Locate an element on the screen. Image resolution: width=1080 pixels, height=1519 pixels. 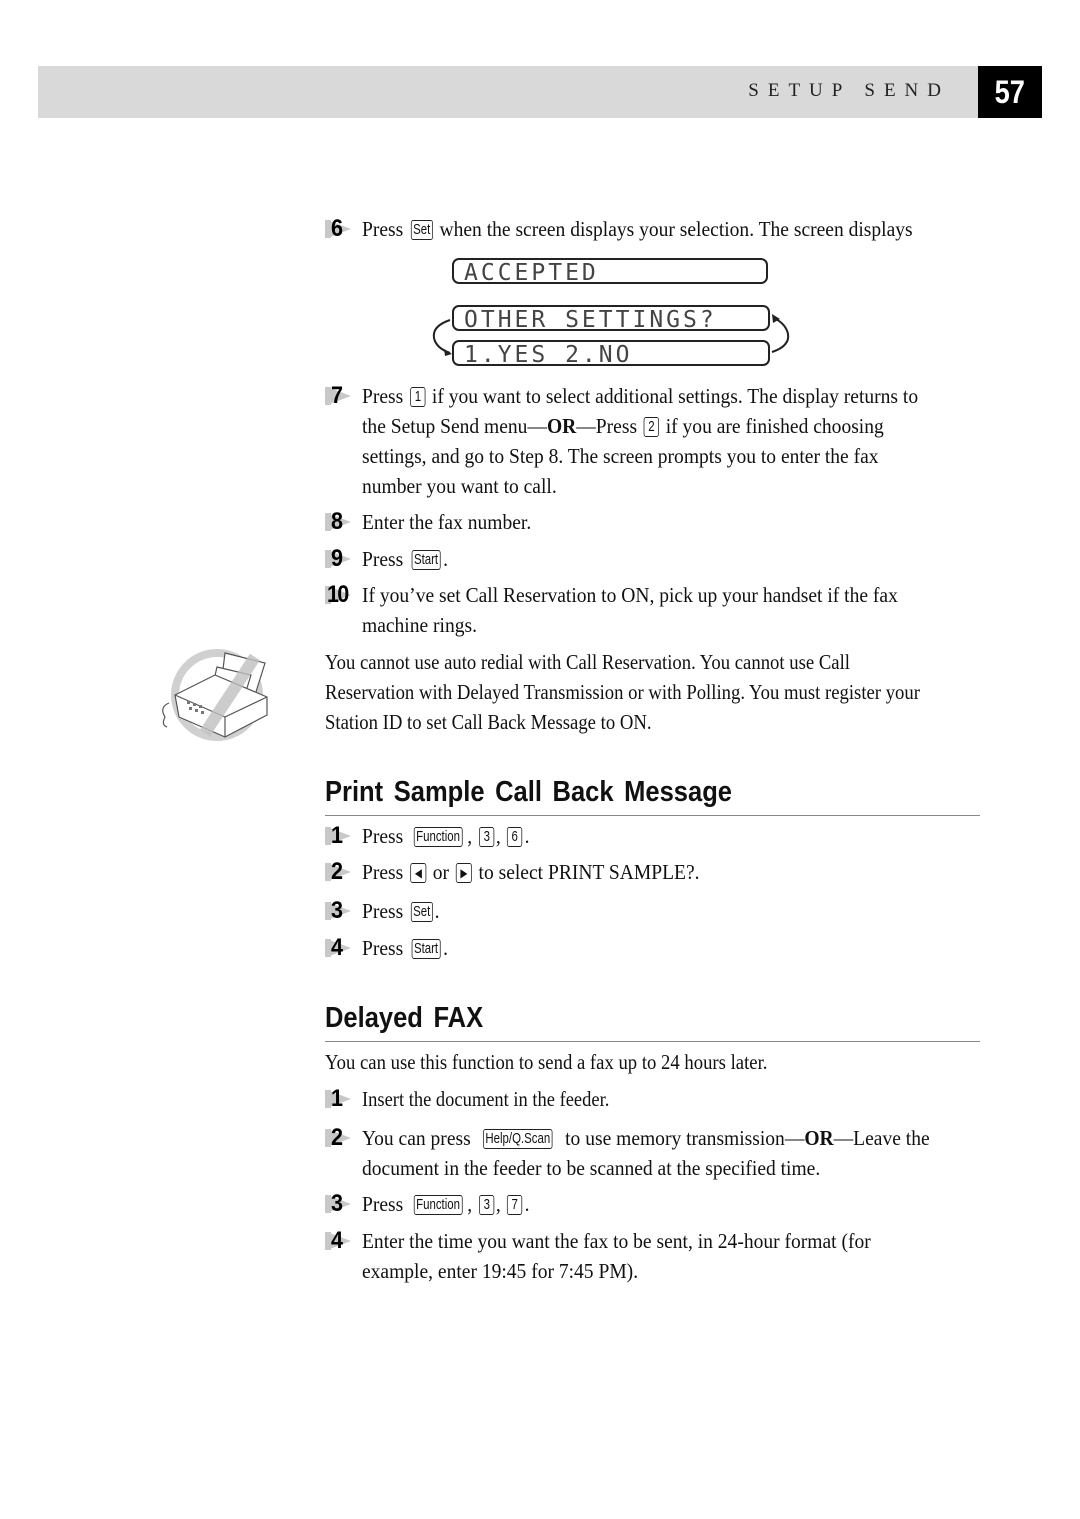
left-arrow-key-icon: ◀ is located at coordinates (418, 873).